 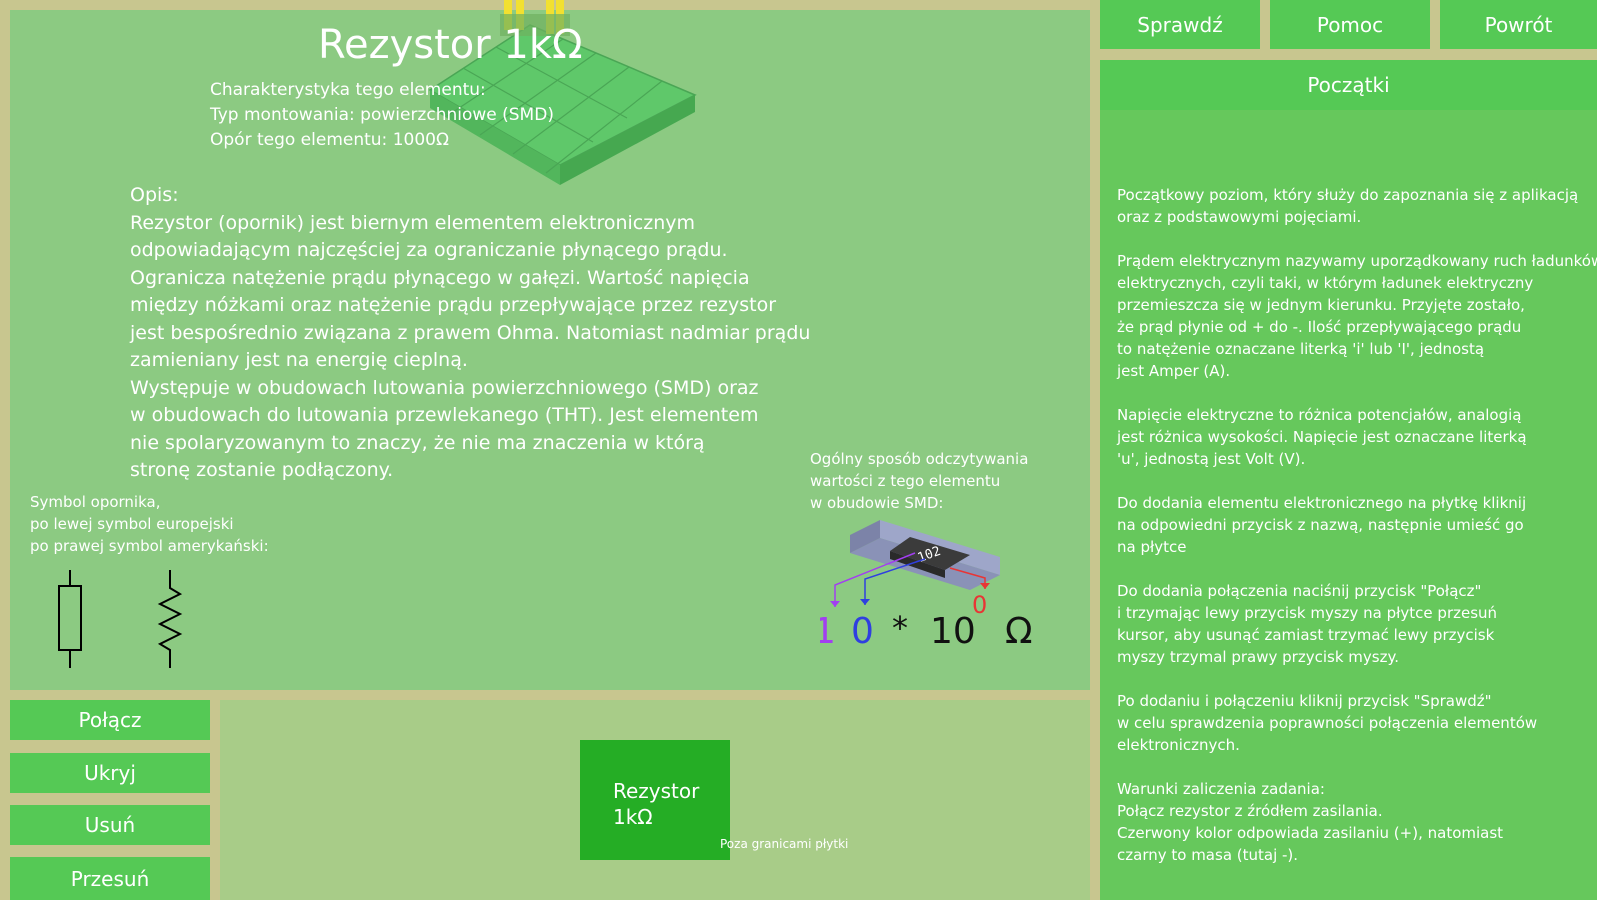 What do you see at coordinates (1174, 371) in the screenshot?
I see `level-text-line: jest Amper (A).` at bounding box center [1174, 371].